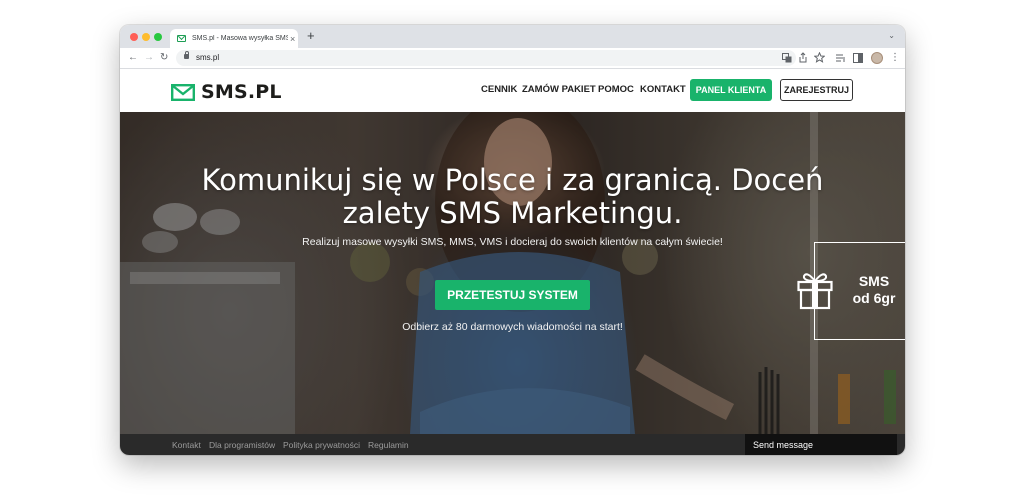  What do you see at coordinates (388, 445) in the screenshot?
I see `footer-link-regulamin: Regulamin` at bounding box center [388, 445].